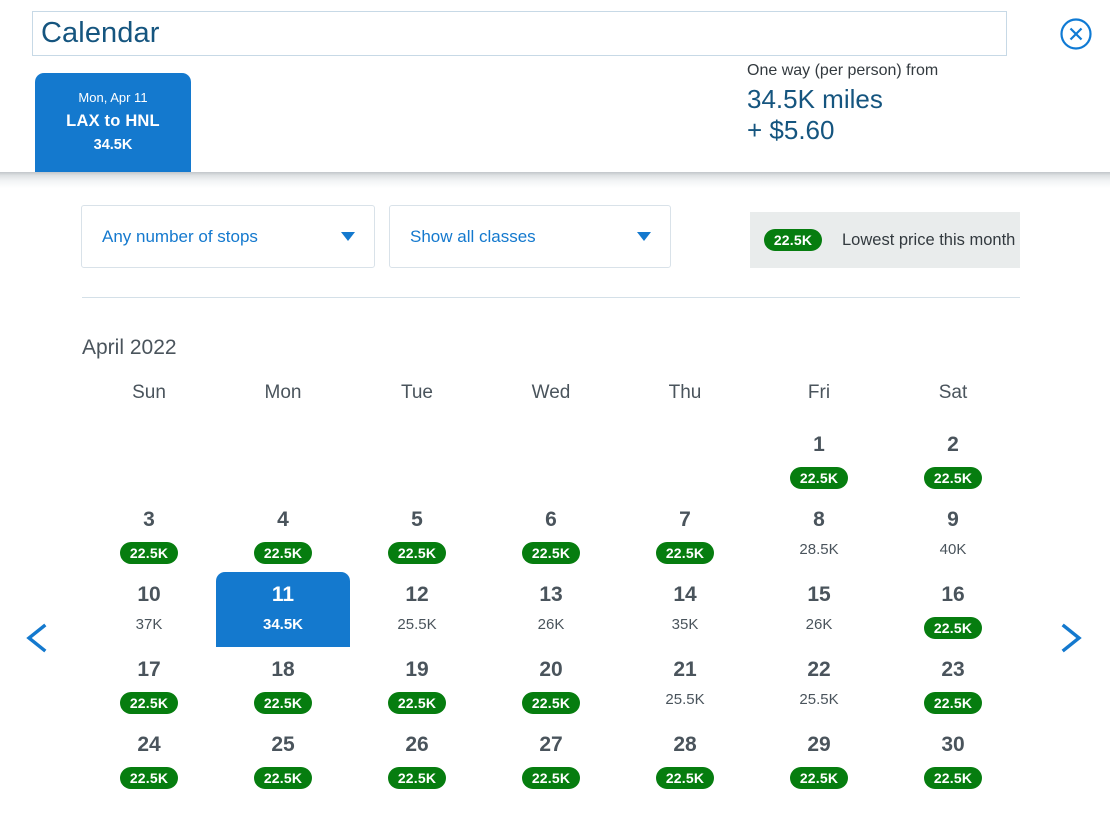 This screenshot has width=1110, height=835. I want to click on selected-flight-card: Mon, Apr 11 LAX to HNL 34.5K, so click(113, 122).